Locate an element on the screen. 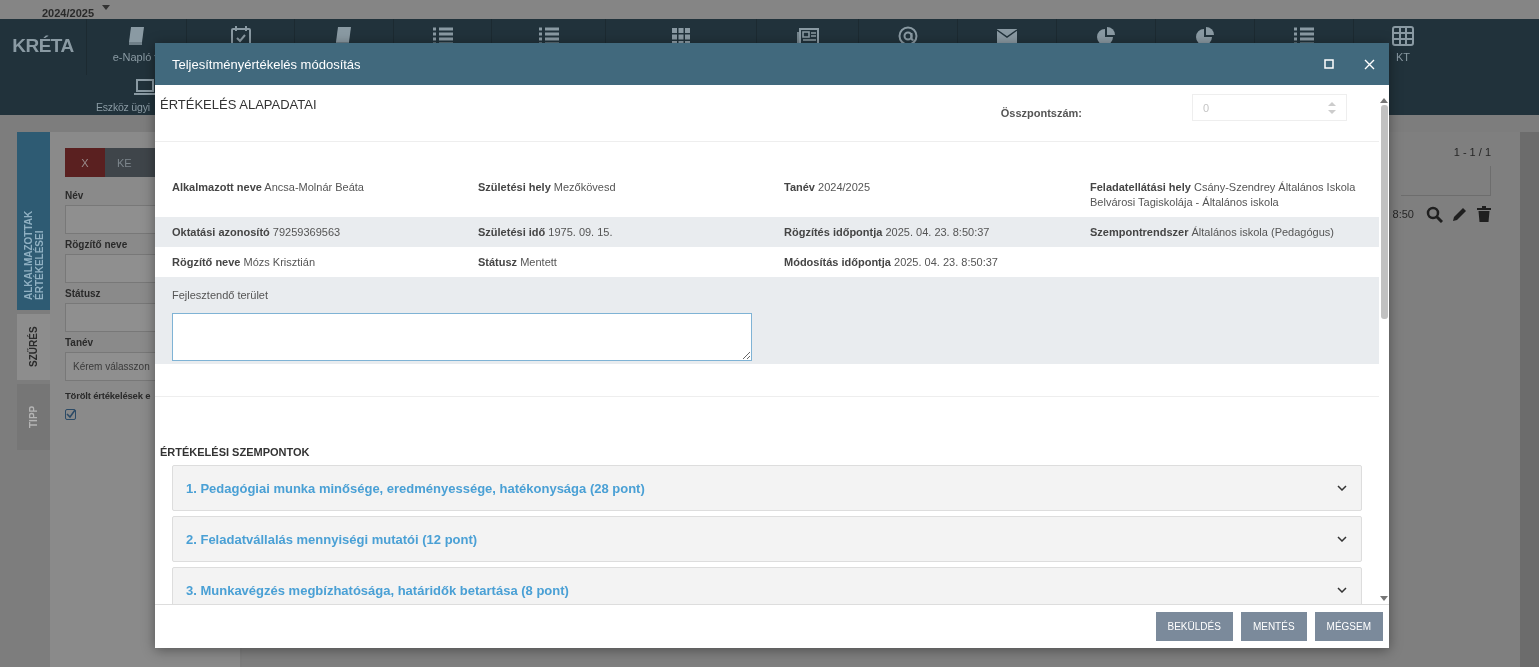 This screenshot has width=1539, height=667. detail-text: Rögzítés időpontja 2025. 04. 23. 8:50:37 is located at coordinates (887, 232).